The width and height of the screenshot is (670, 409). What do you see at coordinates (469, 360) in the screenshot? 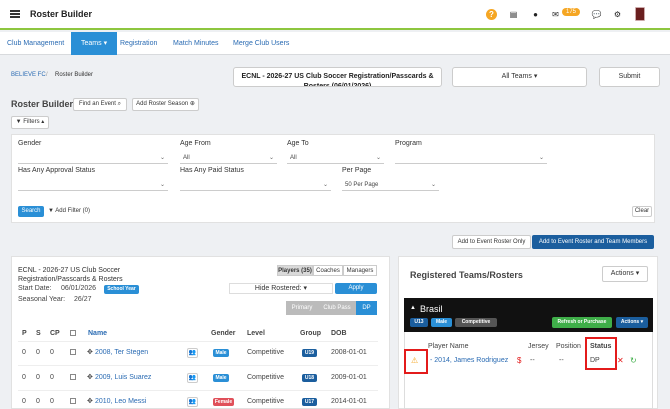
I see `roster-player-name: - 2014, James Rodriguez` at bounding box center [469, 360].